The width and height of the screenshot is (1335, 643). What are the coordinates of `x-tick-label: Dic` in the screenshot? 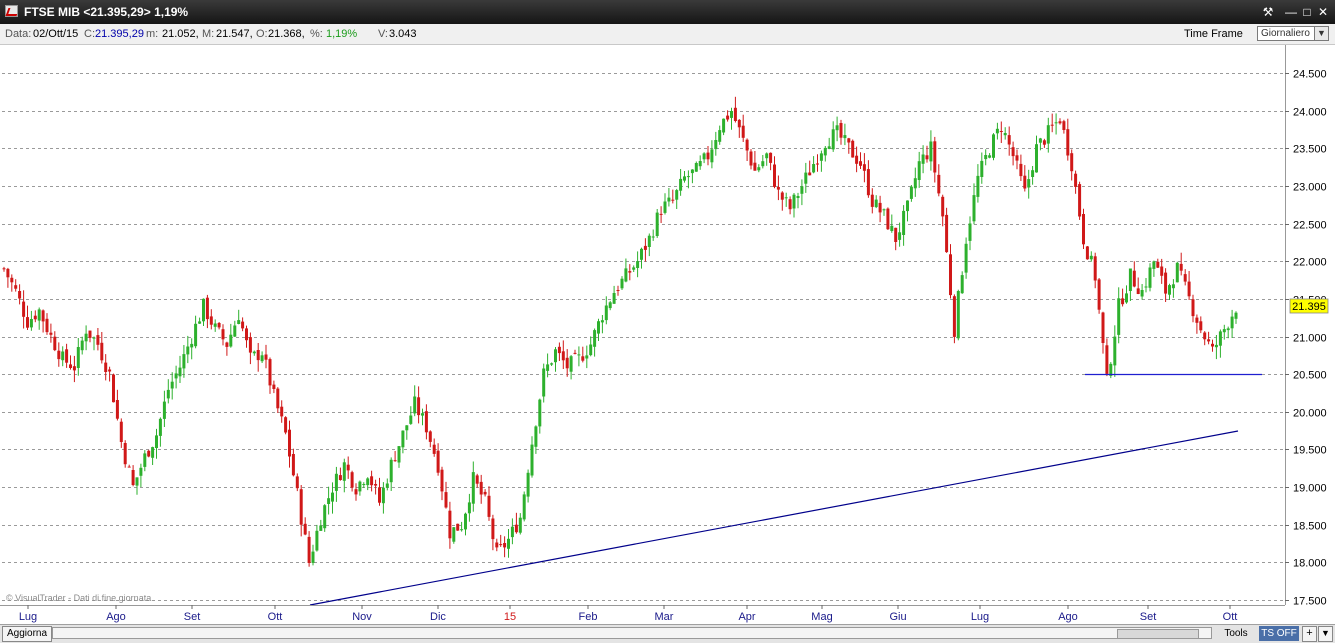 It's located at (438, 617).